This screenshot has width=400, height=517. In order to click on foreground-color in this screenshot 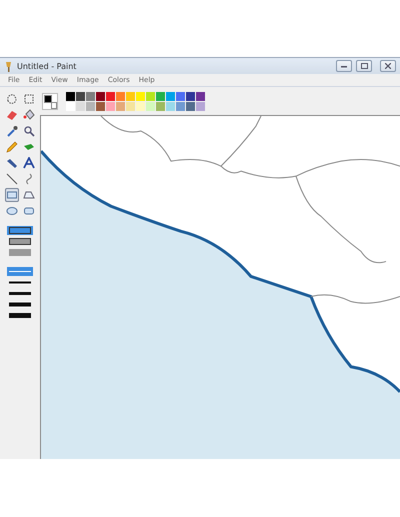, I will do `click(48, 98)`.